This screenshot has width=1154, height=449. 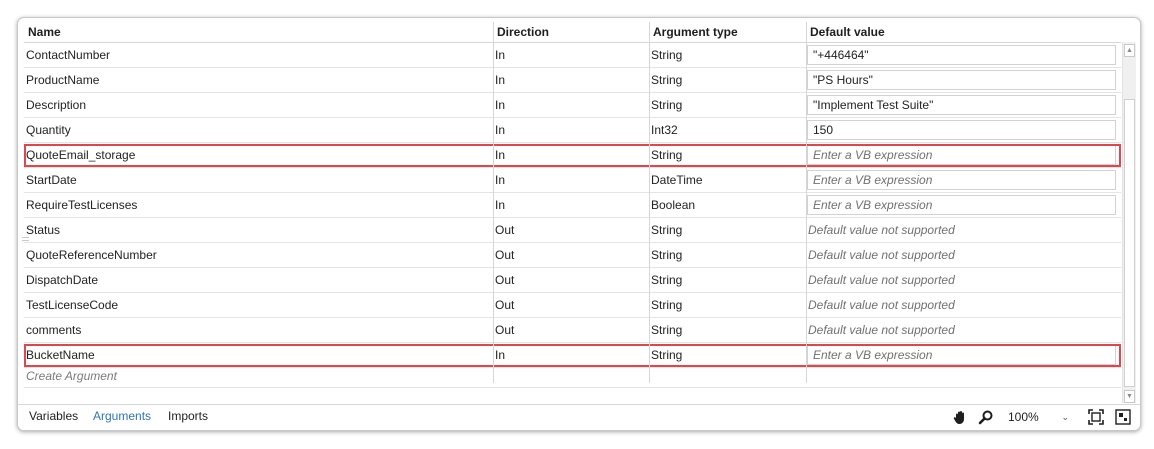 I want to click on argument-name: ContactNumber, so click(x=258, y=55).